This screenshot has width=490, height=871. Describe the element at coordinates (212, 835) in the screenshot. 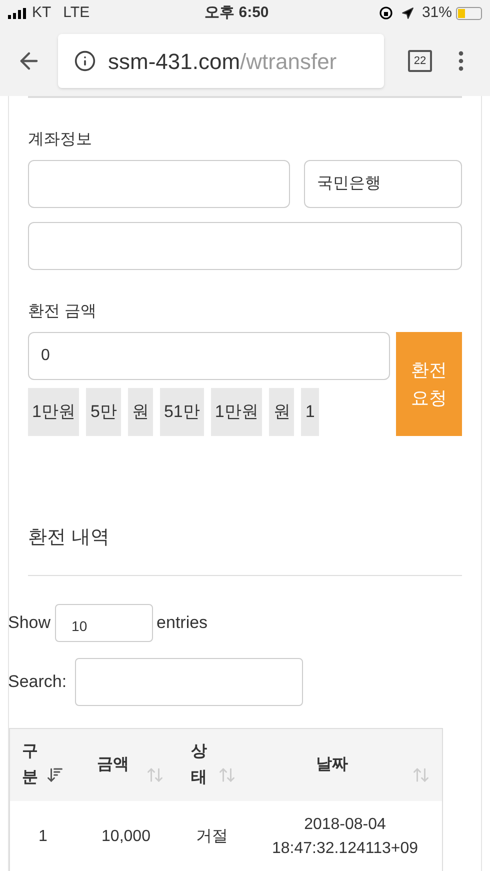

I see `table-cell: 거절` at that location.